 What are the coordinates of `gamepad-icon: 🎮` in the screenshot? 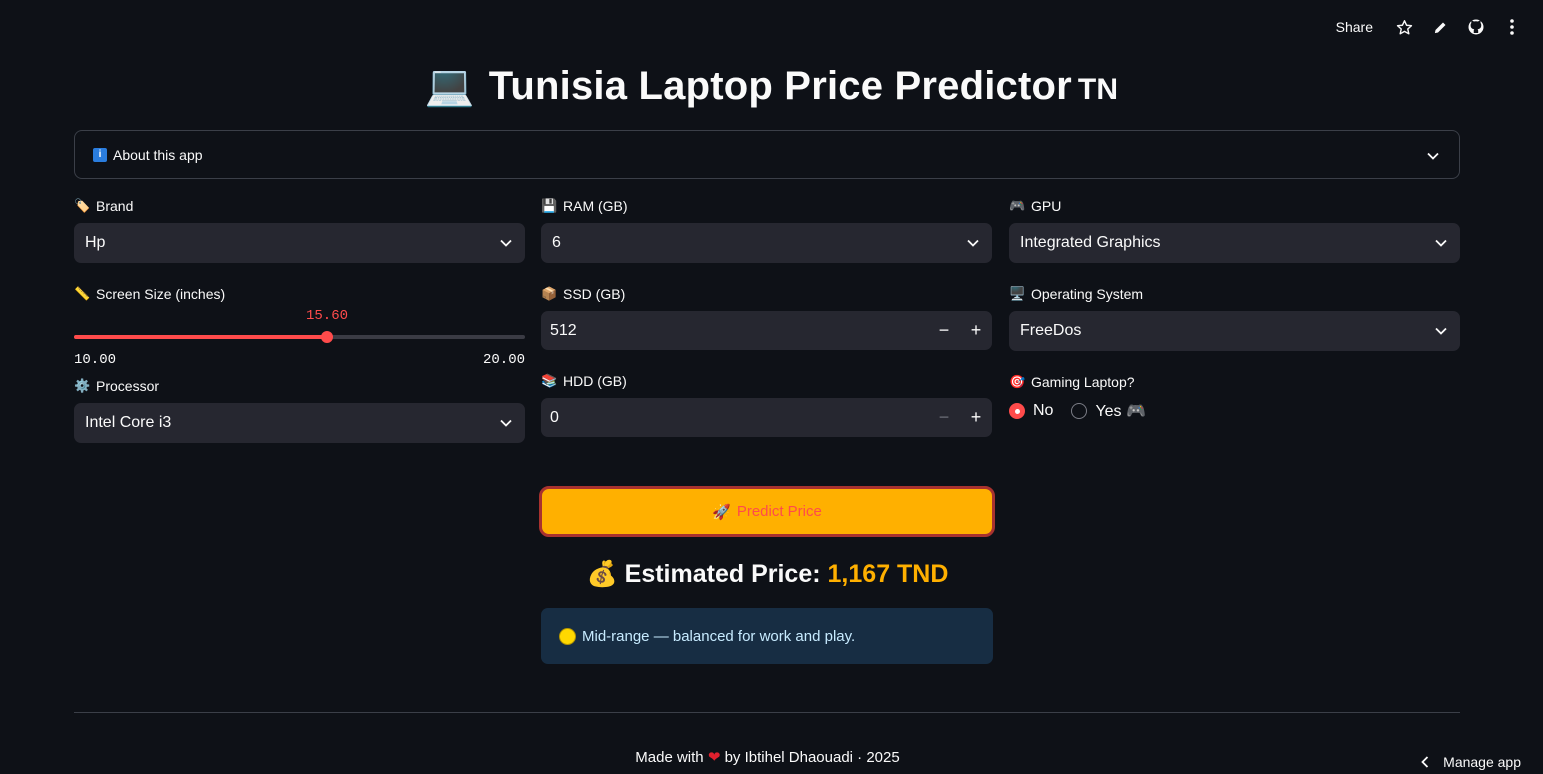 It's located at (1017, 205).